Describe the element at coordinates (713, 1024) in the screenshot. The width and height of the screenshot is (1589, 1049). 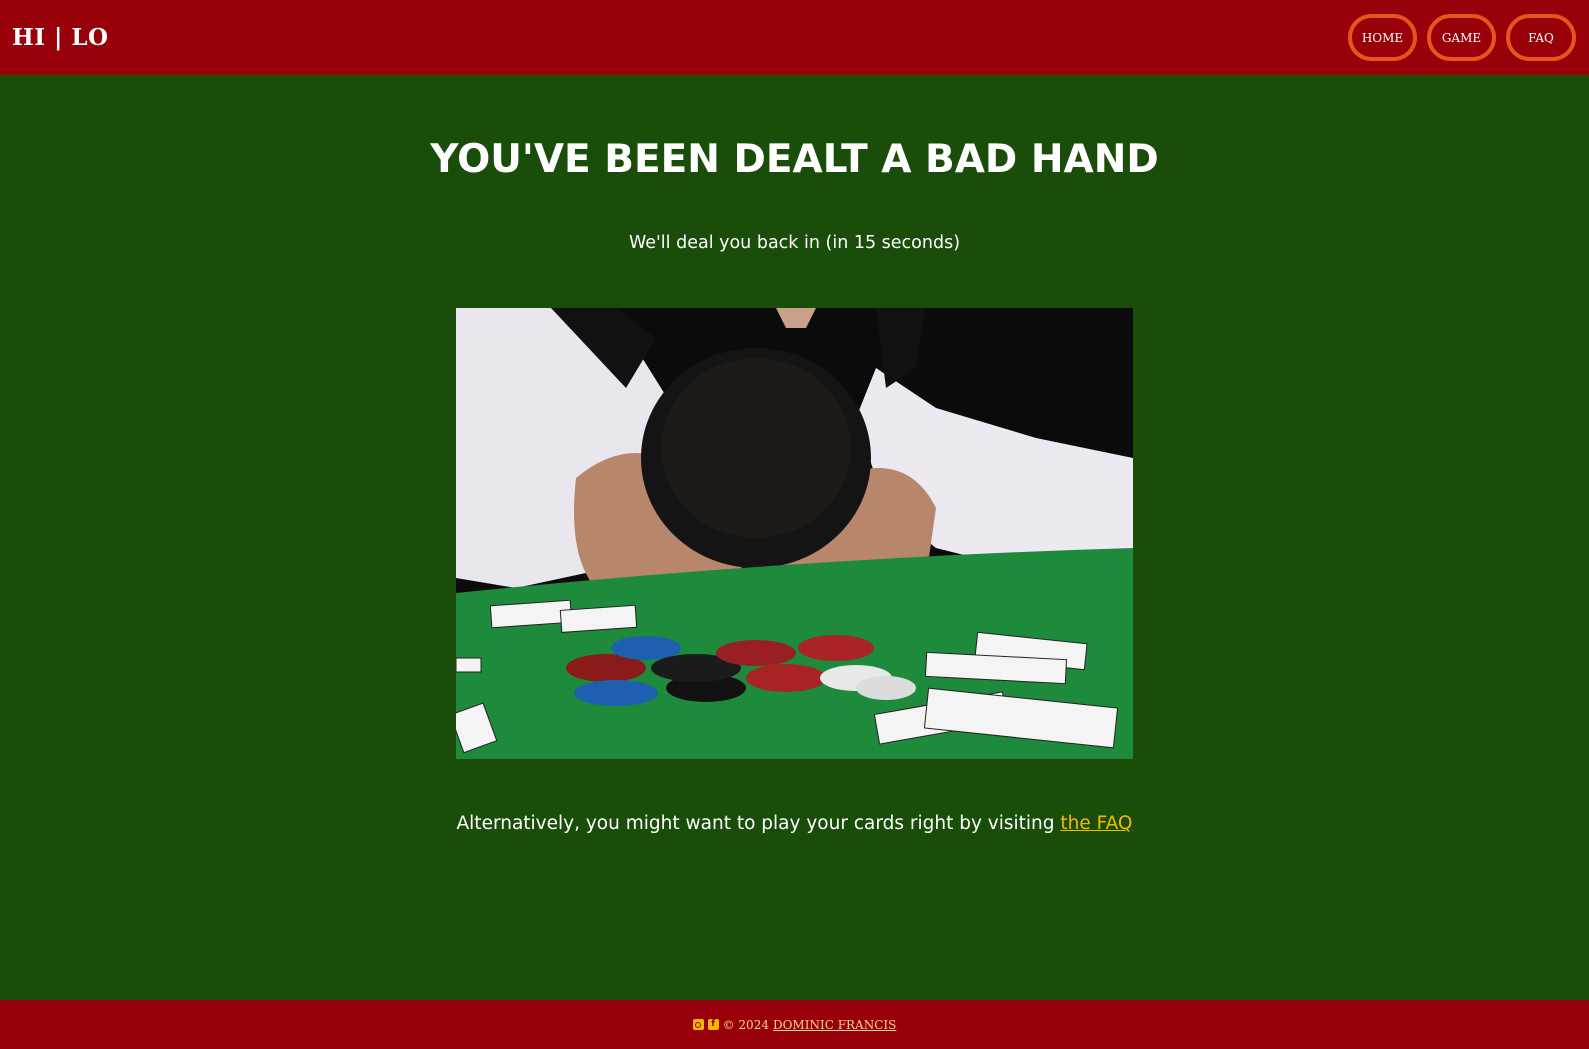
I see `facebook-icon: f` at that location.